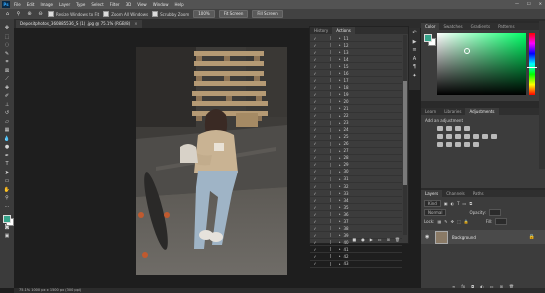 Image resolution: width=545 pixels, height=293 pixels. Describe the element at coordinates (7, 45) in the screenshot. I see `lasso-icon: ◌` at that location.